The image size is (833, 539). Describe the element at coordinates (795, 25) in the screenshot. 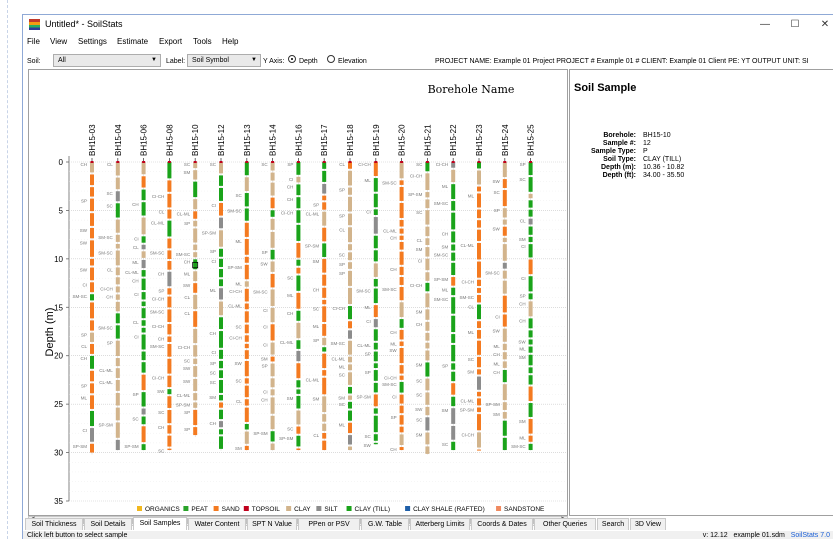

I see `maximize-button: ☐` at that location.